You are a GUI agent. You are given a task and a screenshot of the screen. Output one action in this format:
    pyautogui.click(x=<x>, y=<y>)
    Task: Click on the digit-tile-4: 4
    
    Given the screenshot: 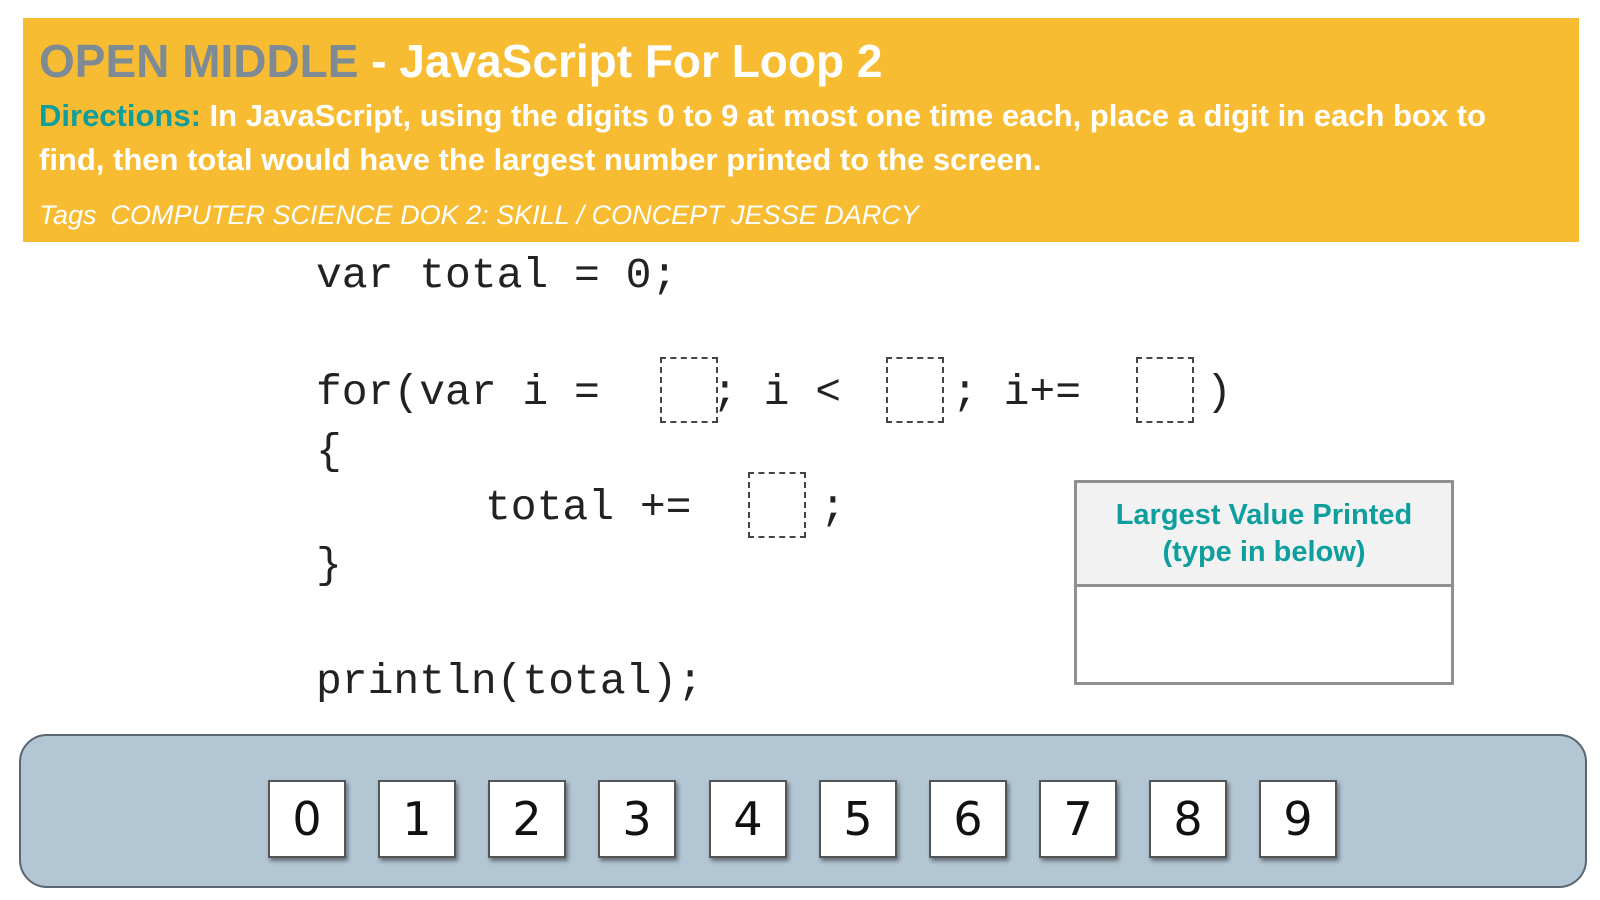 What is the action you would take?
    pyautogui.click(x=748, y=819)
    